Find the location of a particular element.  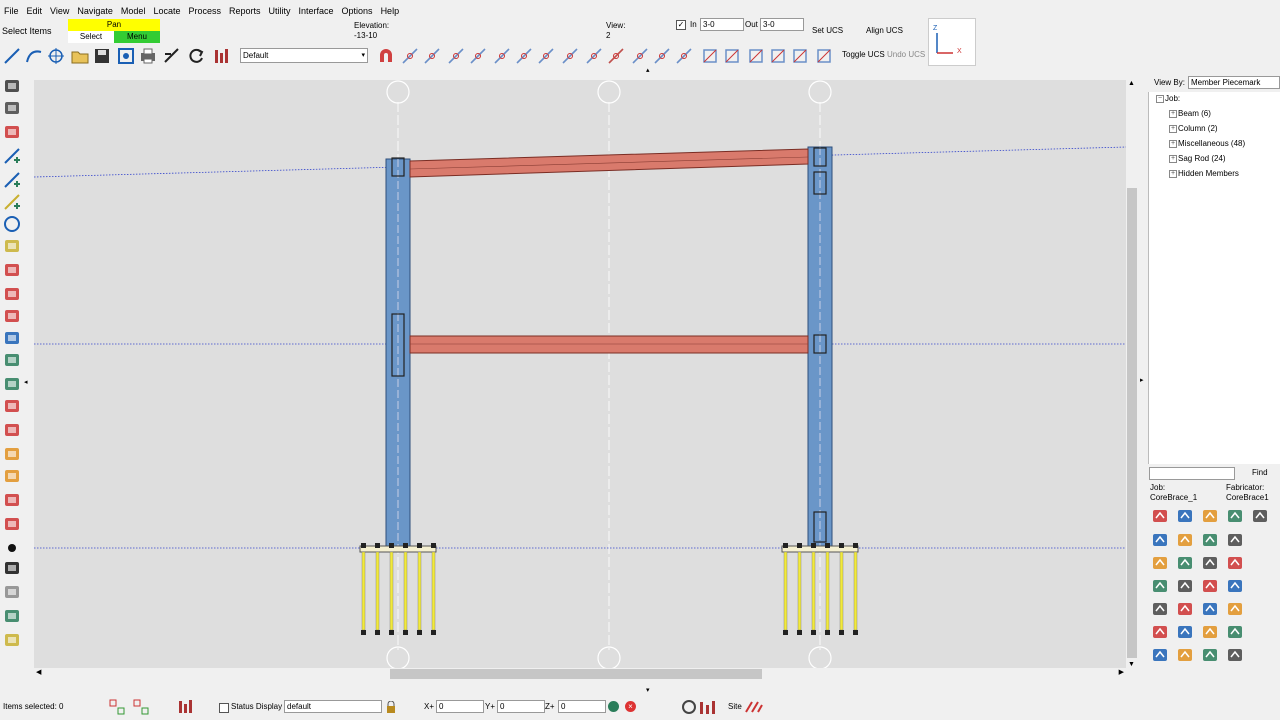

menu-reports: Reports is located at coordinates (245, 11).